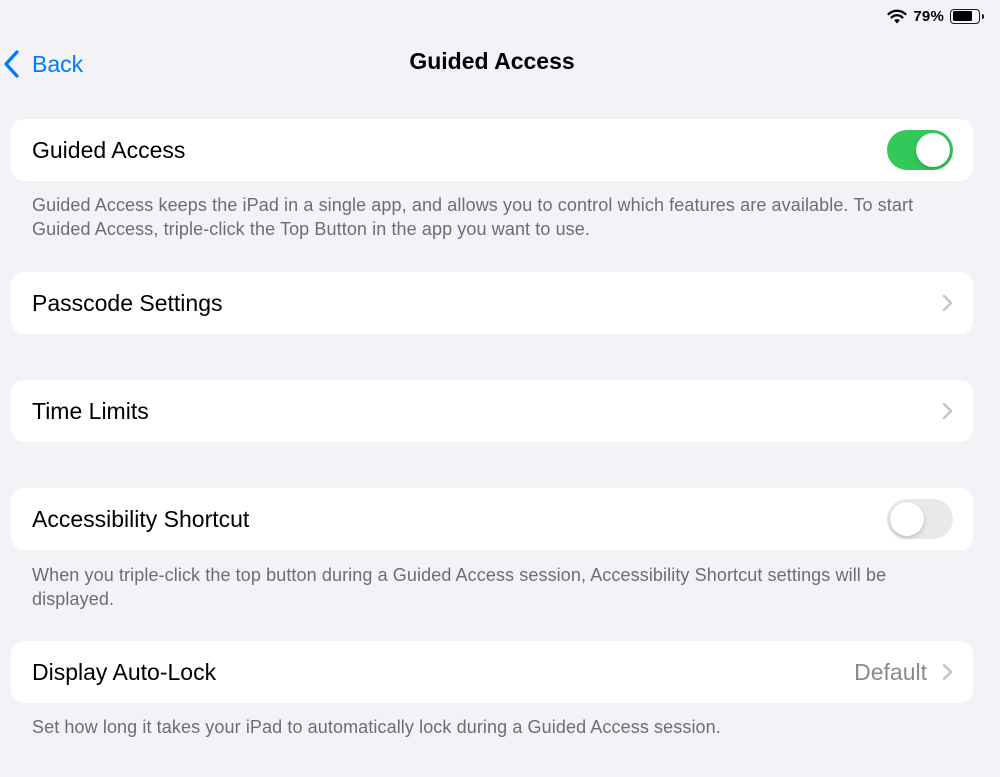 This screenshot has width=1000, height=777. Describe the element at coordinates (492, 411) in the screenshot. I see `time-limits-row: Time Limits` at that location.